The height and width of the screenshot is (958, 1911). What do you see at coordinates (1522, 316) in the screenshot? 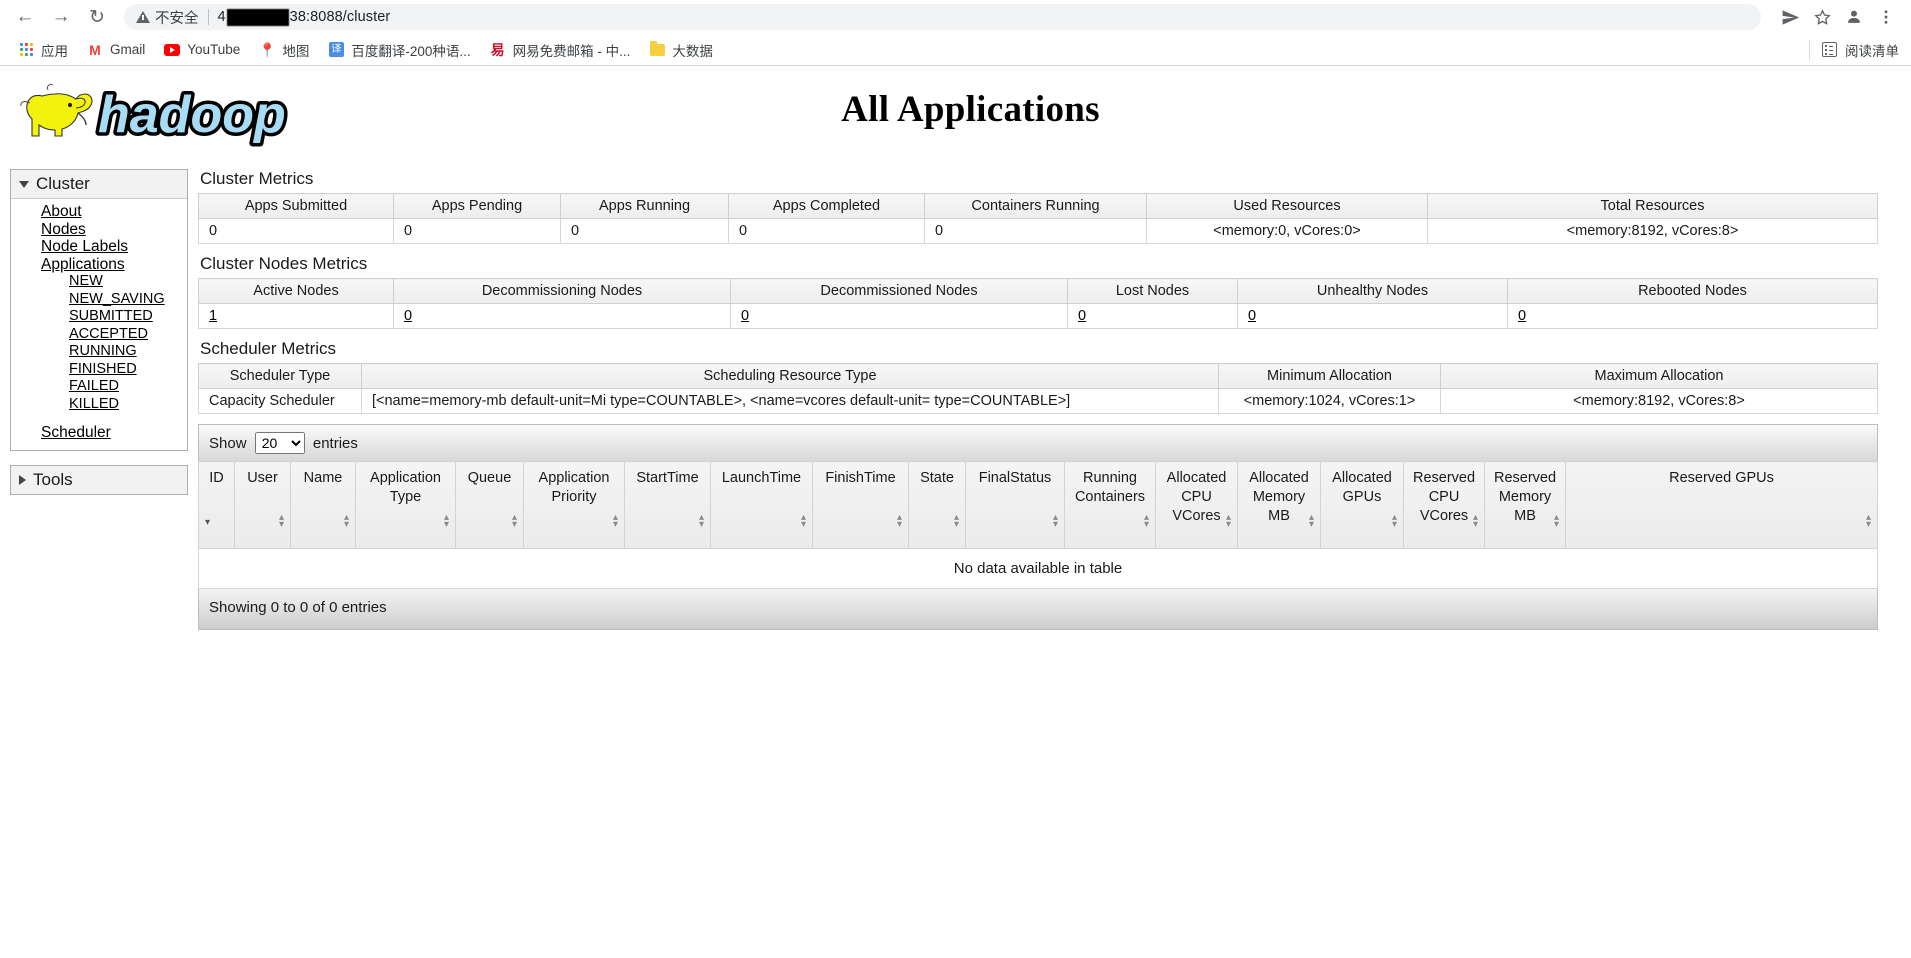
I see `cell-rebooted-nodes: 0` at bounding box center [1522, 316].